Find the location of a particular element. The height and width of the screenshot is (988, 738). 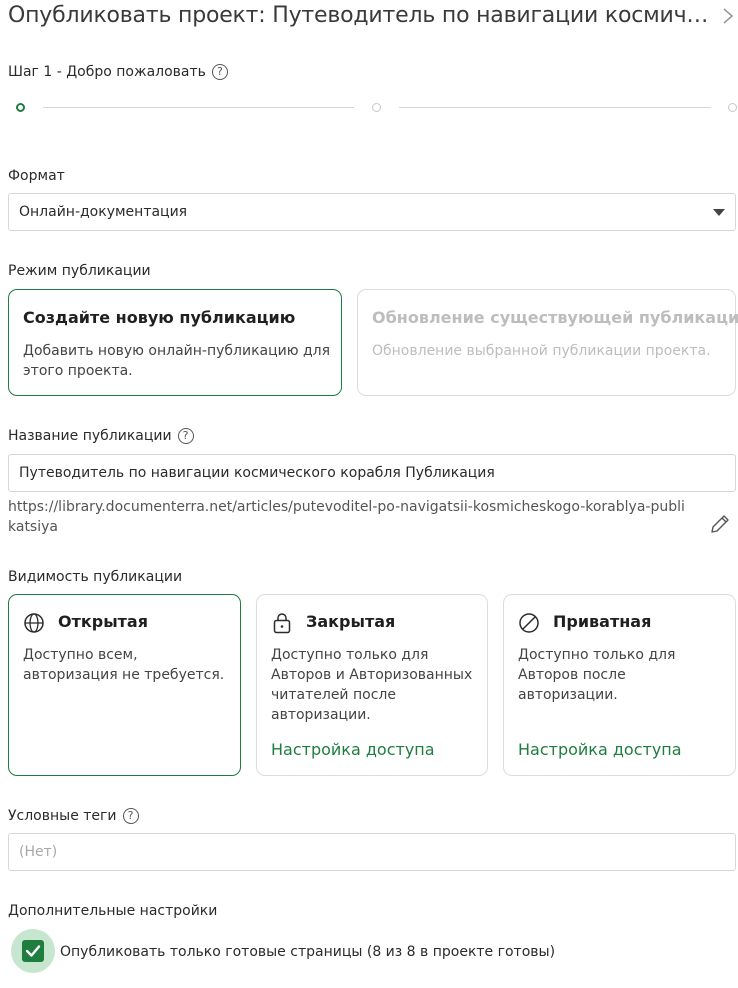

publication-name-label: Название публикации is located at coordinates (90, 436).